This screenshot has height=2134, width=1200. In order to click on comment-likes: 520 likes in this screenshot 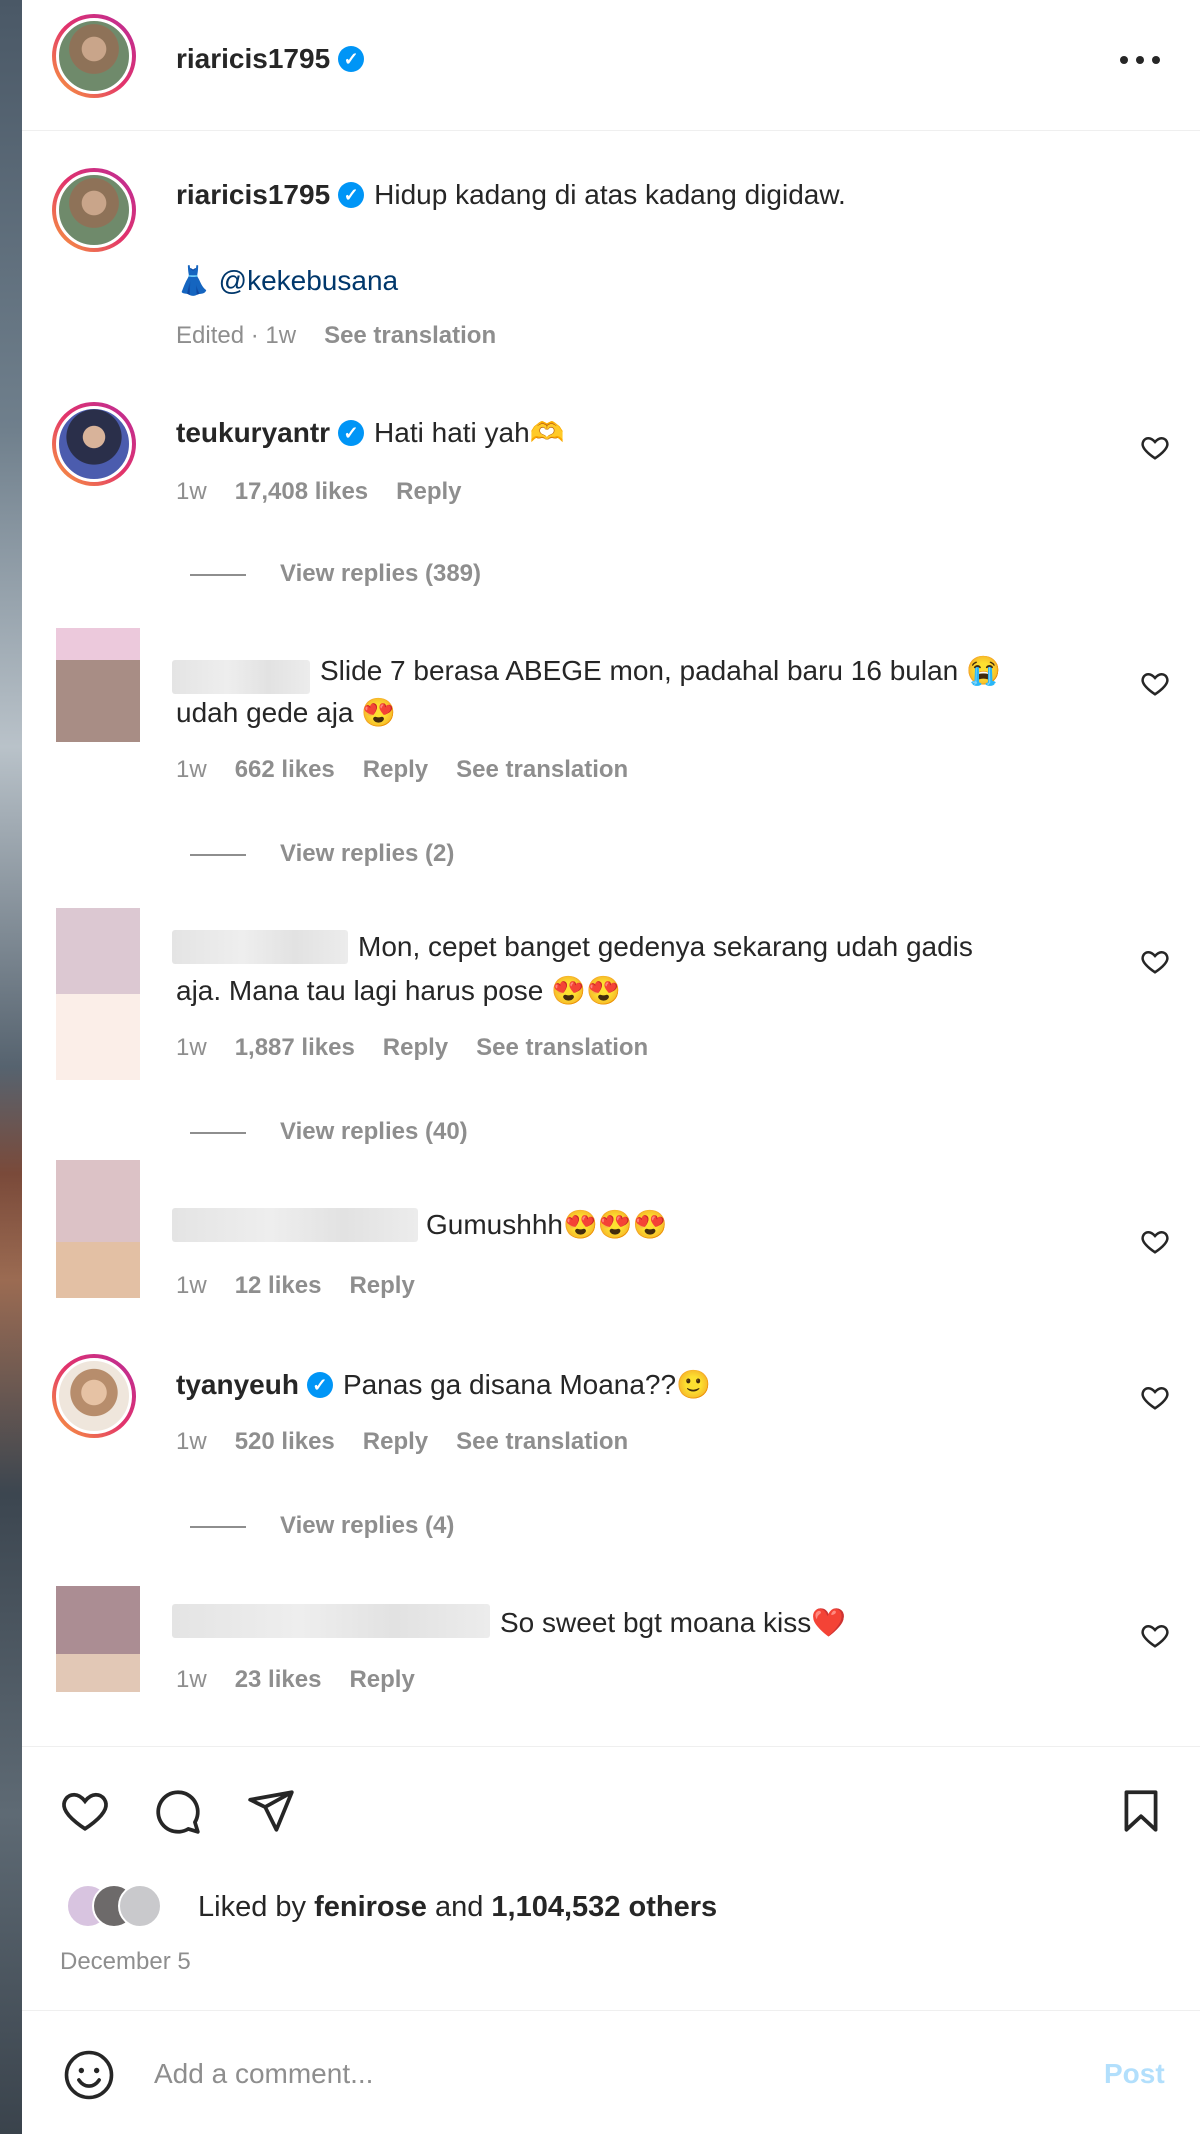, I will do `click(285, 1441)`.